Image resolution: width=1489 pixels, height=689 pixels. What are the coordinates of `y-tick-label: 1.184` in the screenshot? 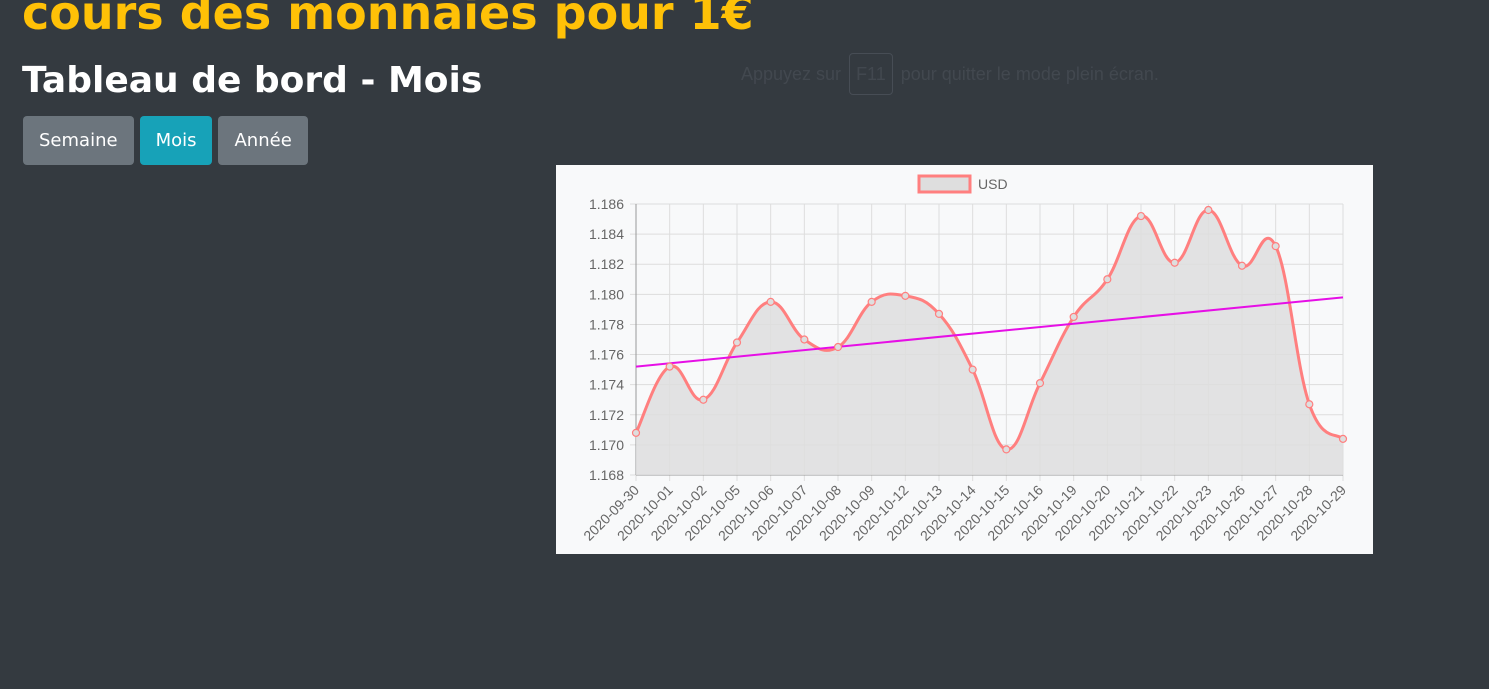 It's located at (606, 234).